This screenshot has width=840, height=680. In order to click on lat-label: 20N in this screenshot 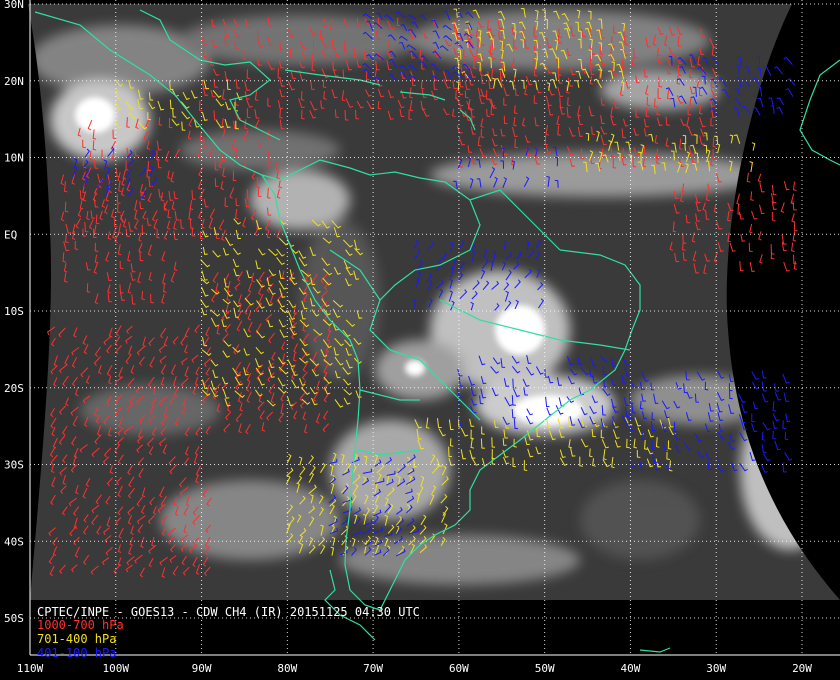, I will do `click(14, 81)`.